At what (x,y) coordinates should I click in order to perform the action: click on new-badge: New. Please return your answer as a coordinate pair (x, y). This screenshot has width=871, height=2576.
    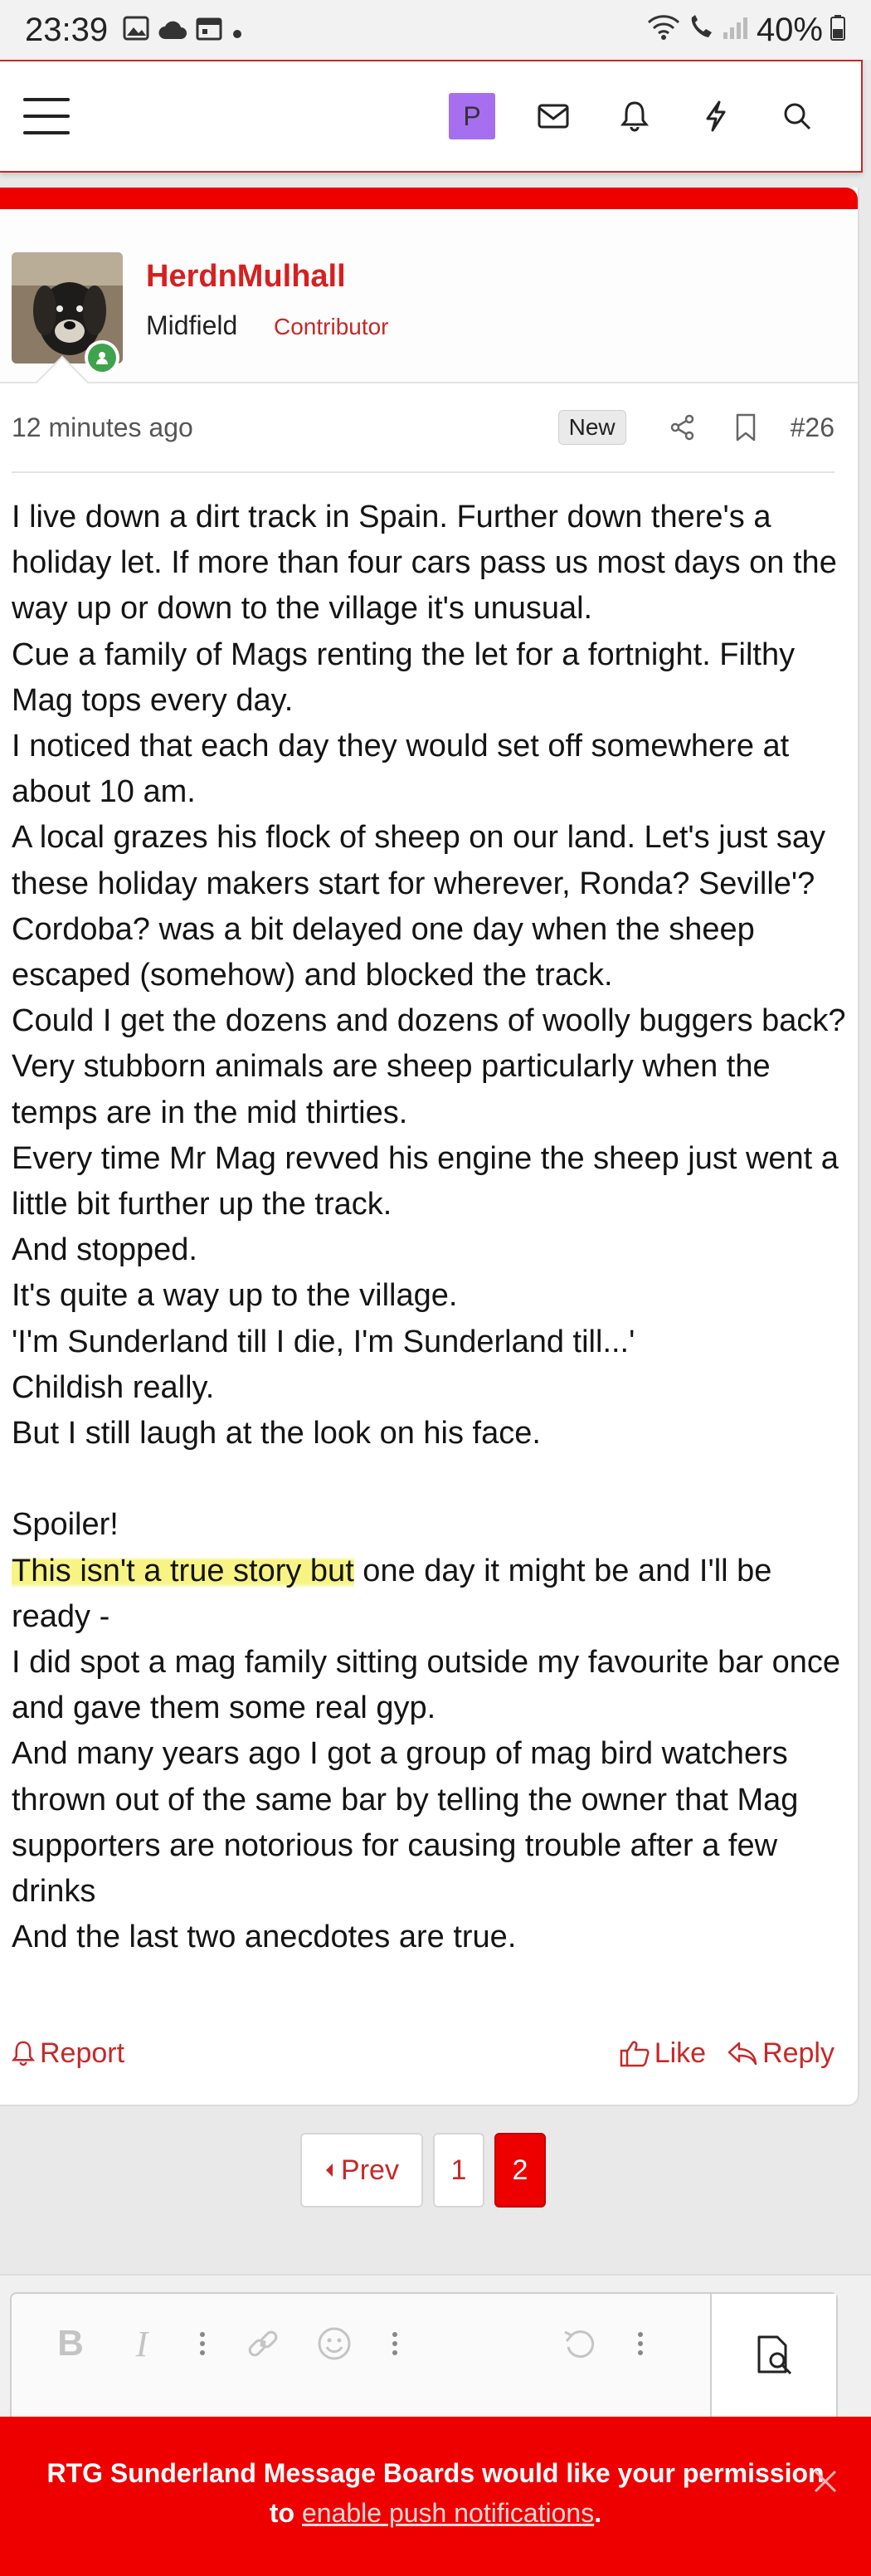
    Looking at the image, I should click on (591, 427).